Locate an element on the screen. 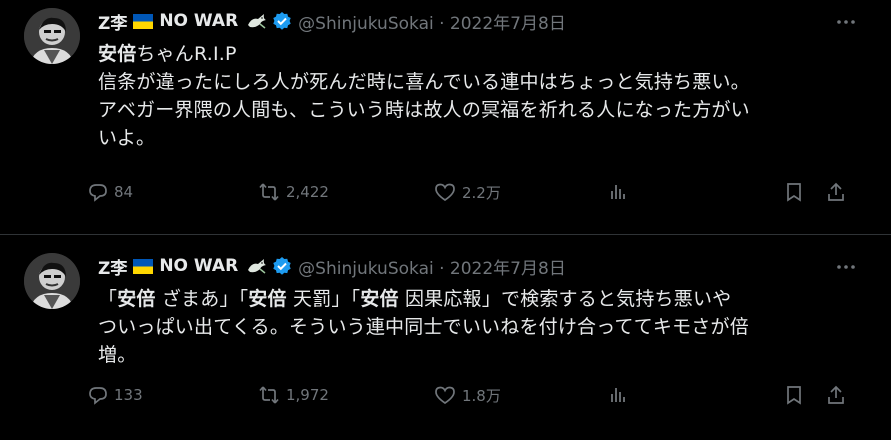  tweet-line: いよ。 is located at coordinates (127, 138).